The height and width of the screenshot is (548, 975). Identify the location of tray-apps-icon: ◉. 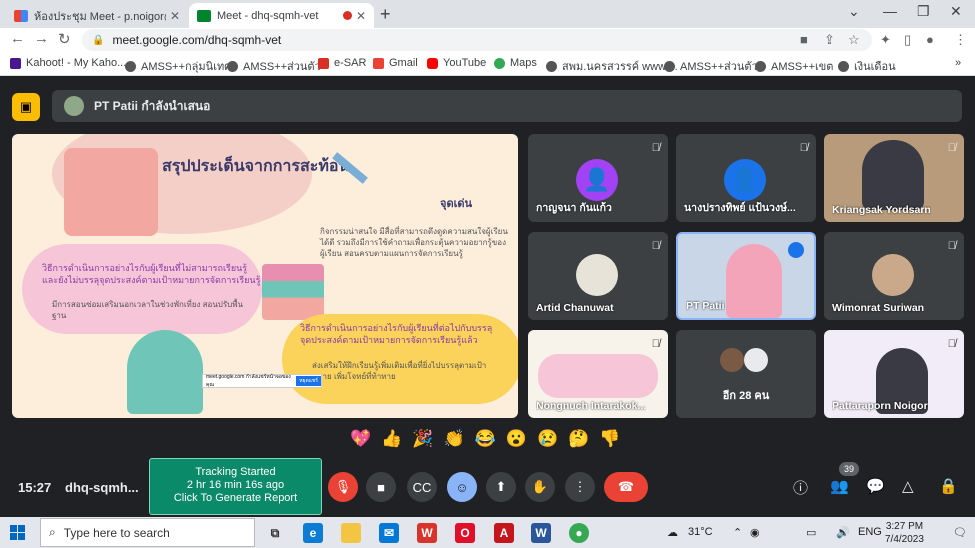
(755, 532).